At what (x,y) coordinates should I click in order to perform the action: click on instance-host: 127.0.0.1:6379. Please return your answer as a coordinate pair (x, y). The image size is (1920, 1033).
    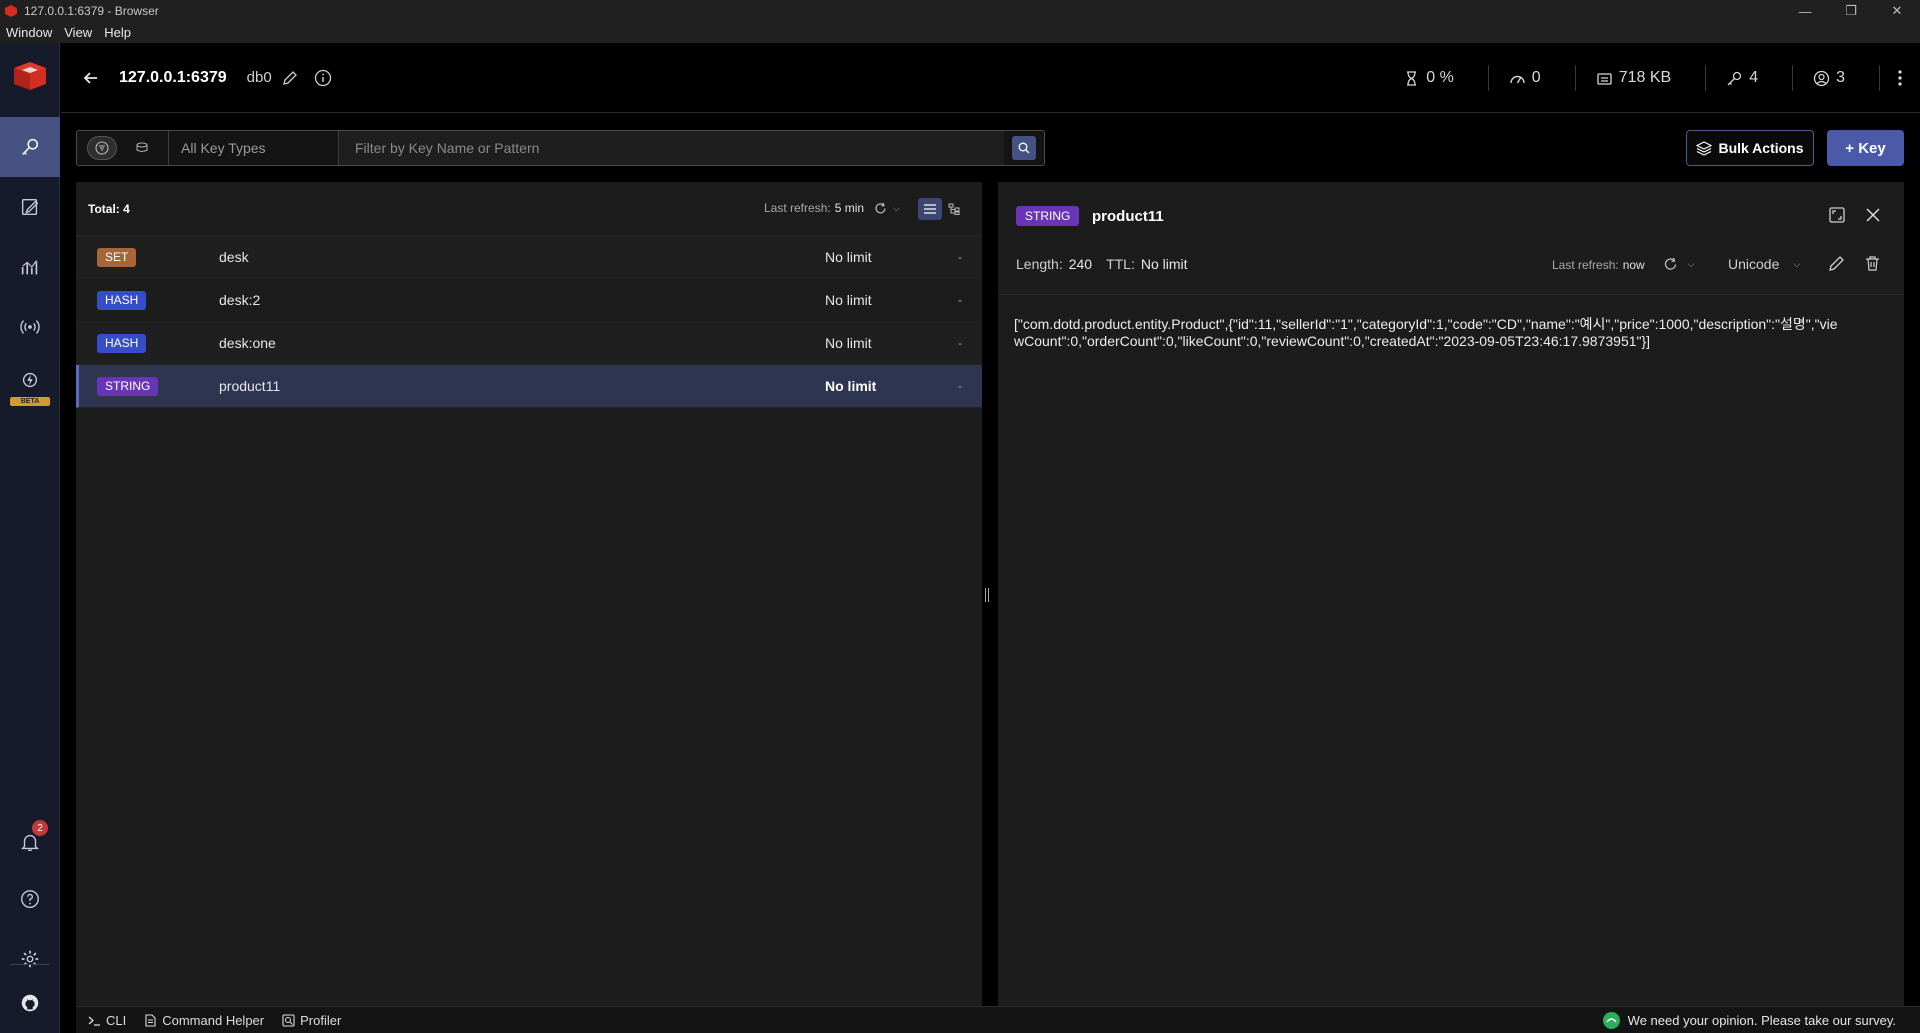
    Looking at the image, I should click on (173, 77).